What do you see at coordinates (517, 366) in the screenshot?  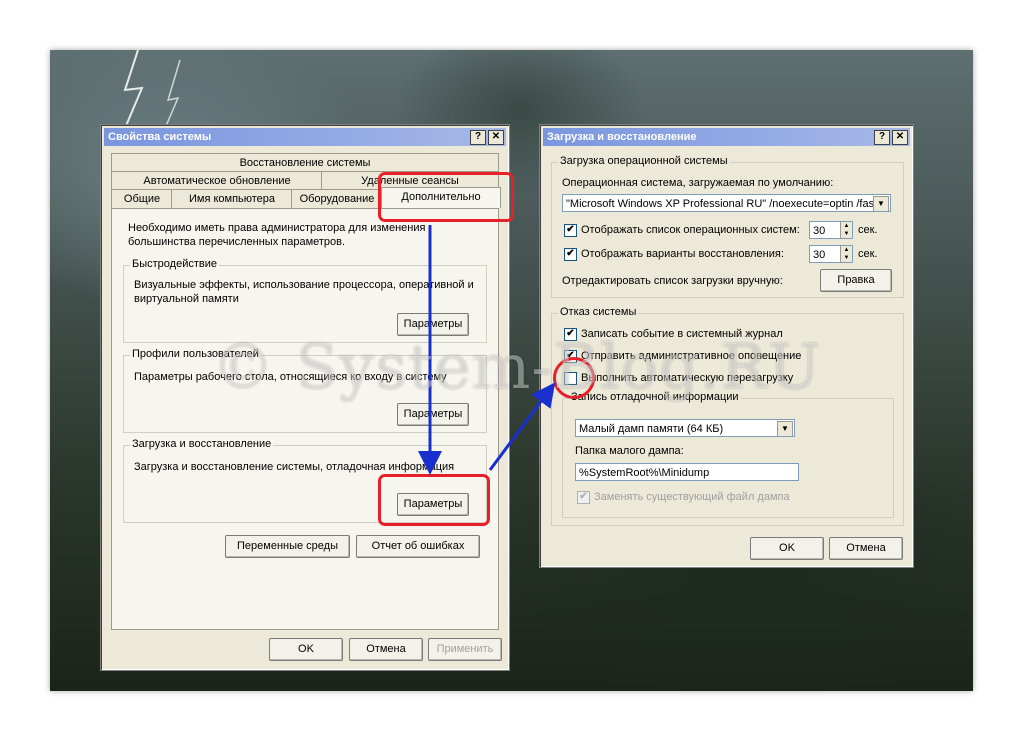 I see `watermark: © System-Blog.RU` at bounding box center [517, 366].